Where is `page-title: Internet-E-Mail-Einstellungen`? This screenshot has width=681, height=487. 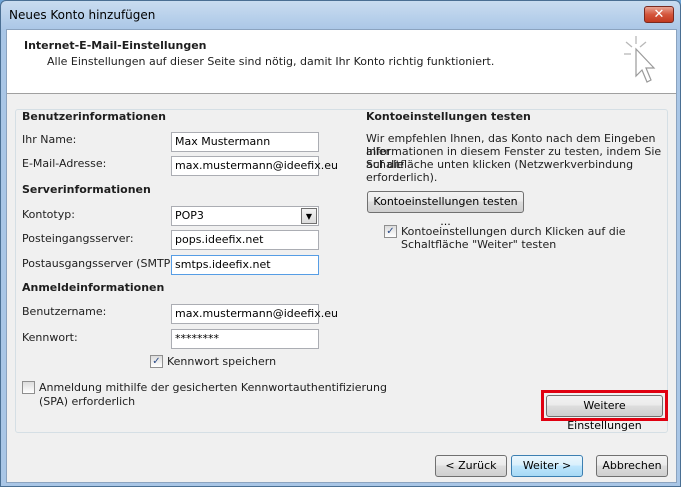 page-title: Internet-E-Mail-Einstellungen is located at coordinates (115, 45).